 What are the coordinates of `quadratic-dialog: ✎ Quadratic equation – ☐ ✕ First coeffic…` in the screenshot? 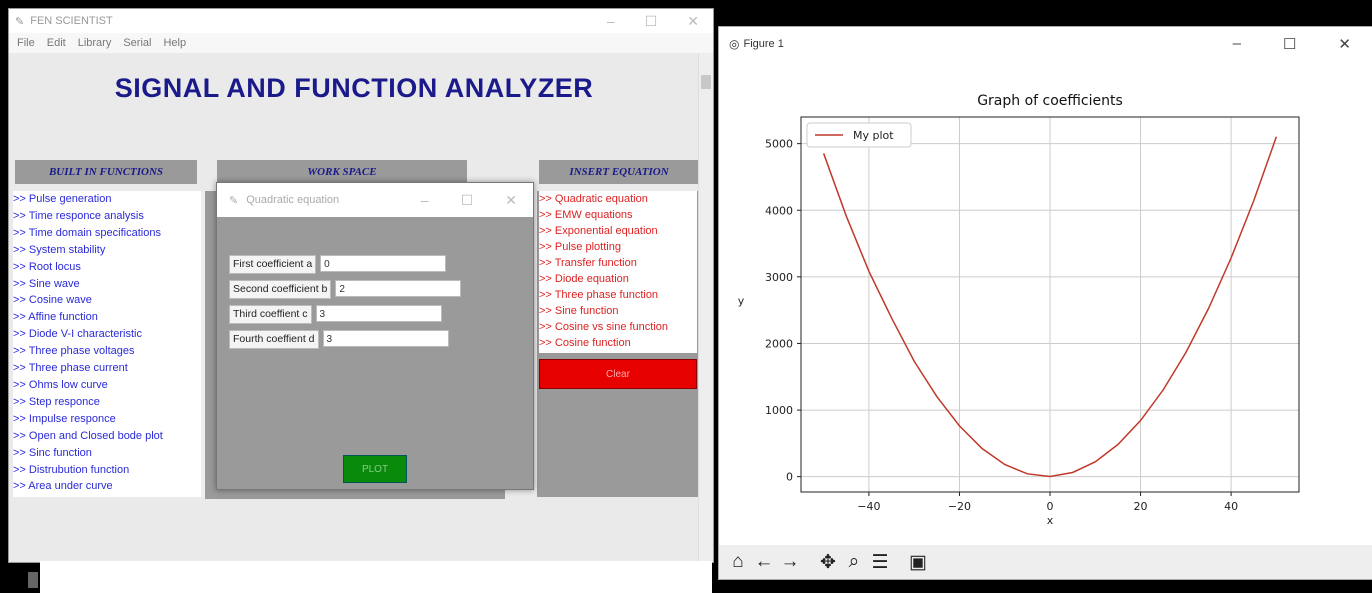 It's located at (375, 336).